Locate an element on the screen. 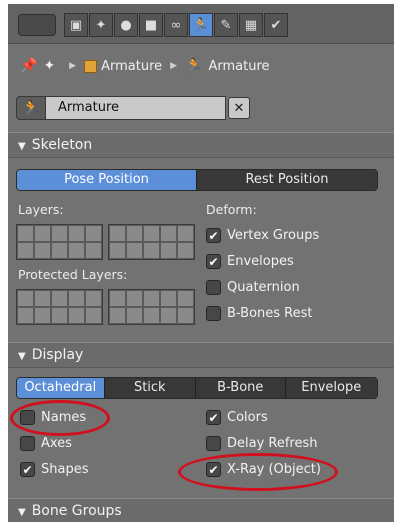  editor-type-menu is located at coordinates (37, 25).